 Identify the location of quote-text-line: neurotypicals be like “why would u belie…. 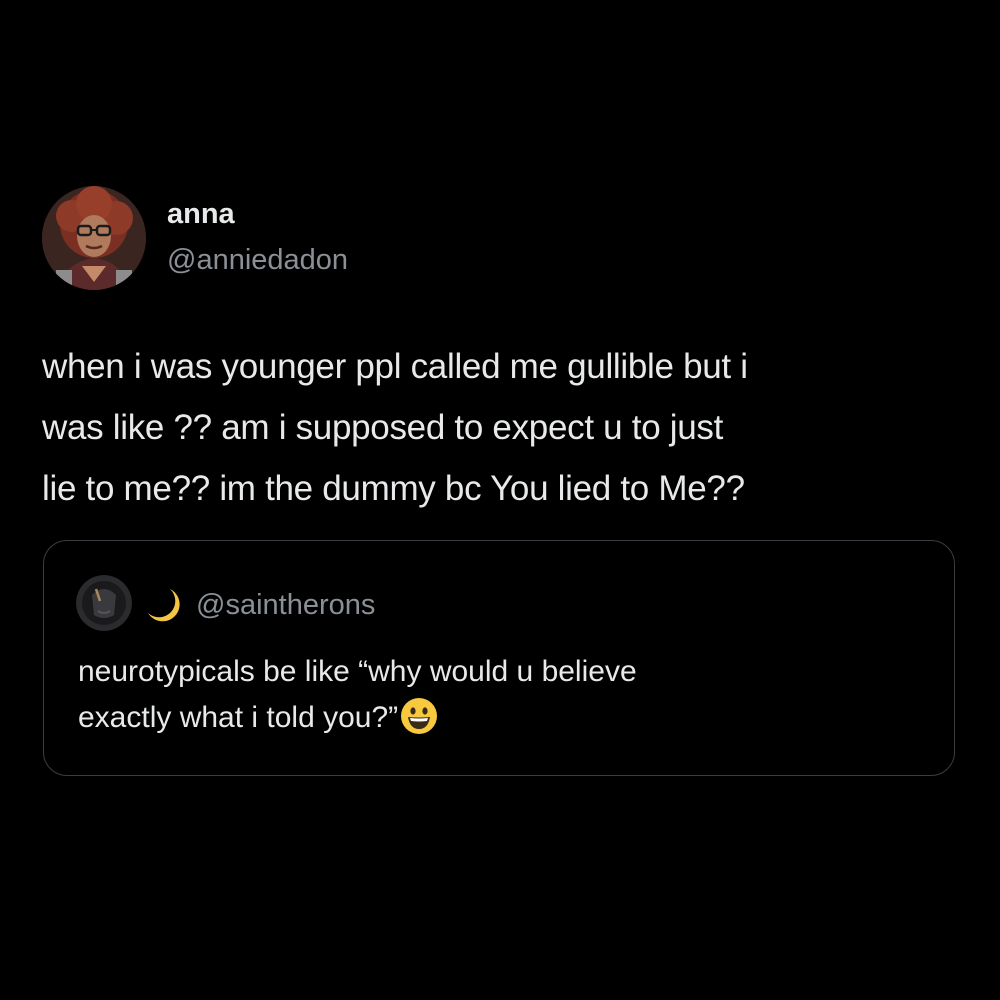
(357, 671).